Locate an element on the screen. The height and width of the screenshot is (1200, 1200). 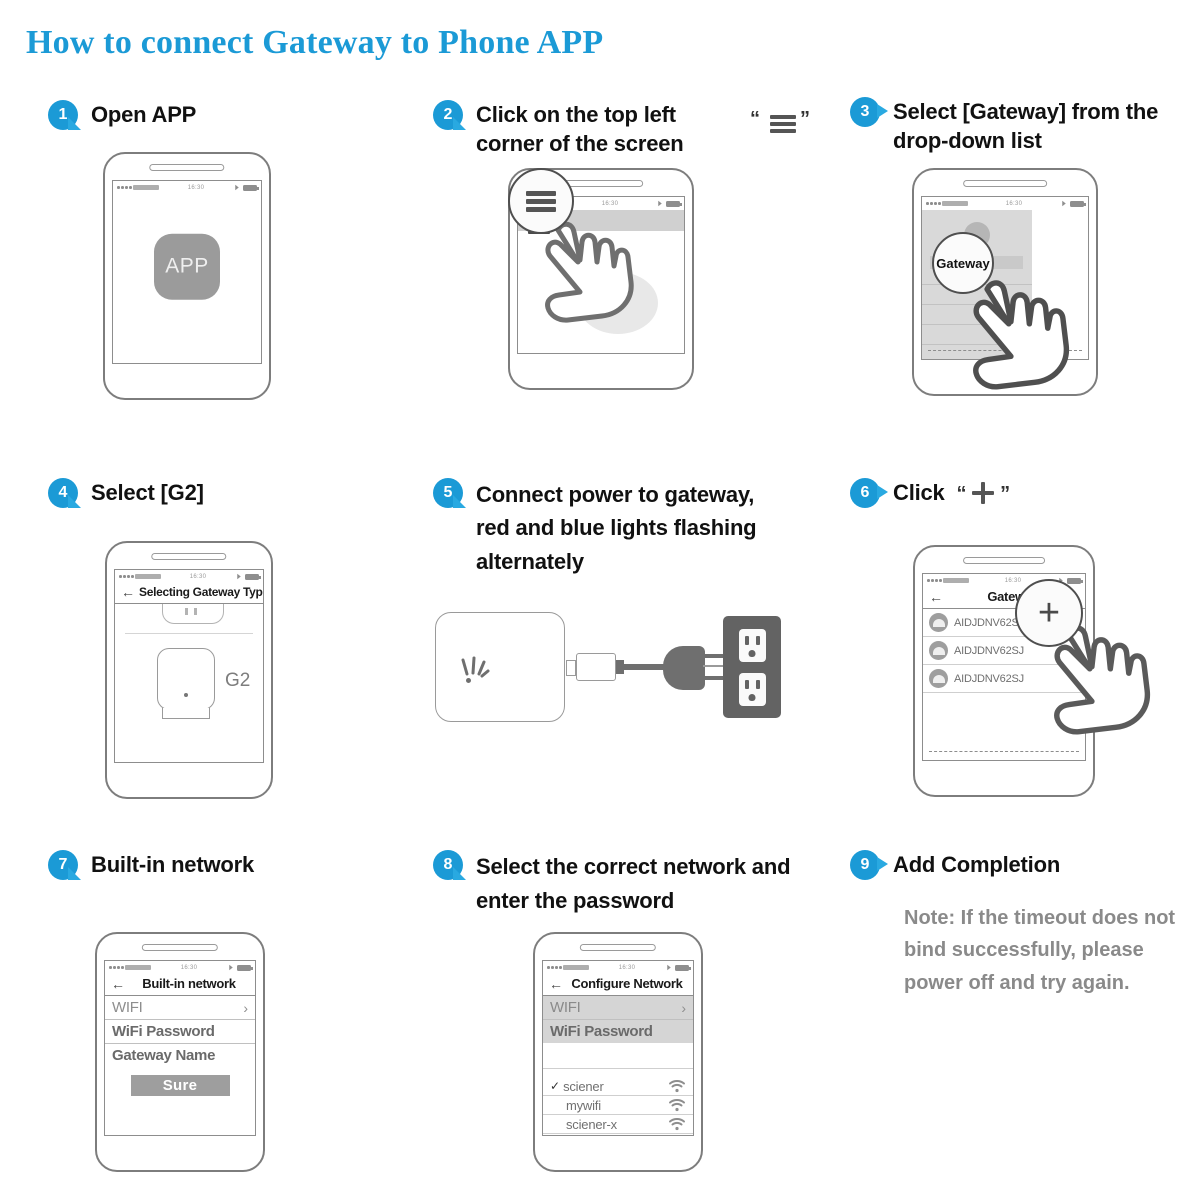
wifi-password-label: WiFi Password is located at coordinates (163, 1031).